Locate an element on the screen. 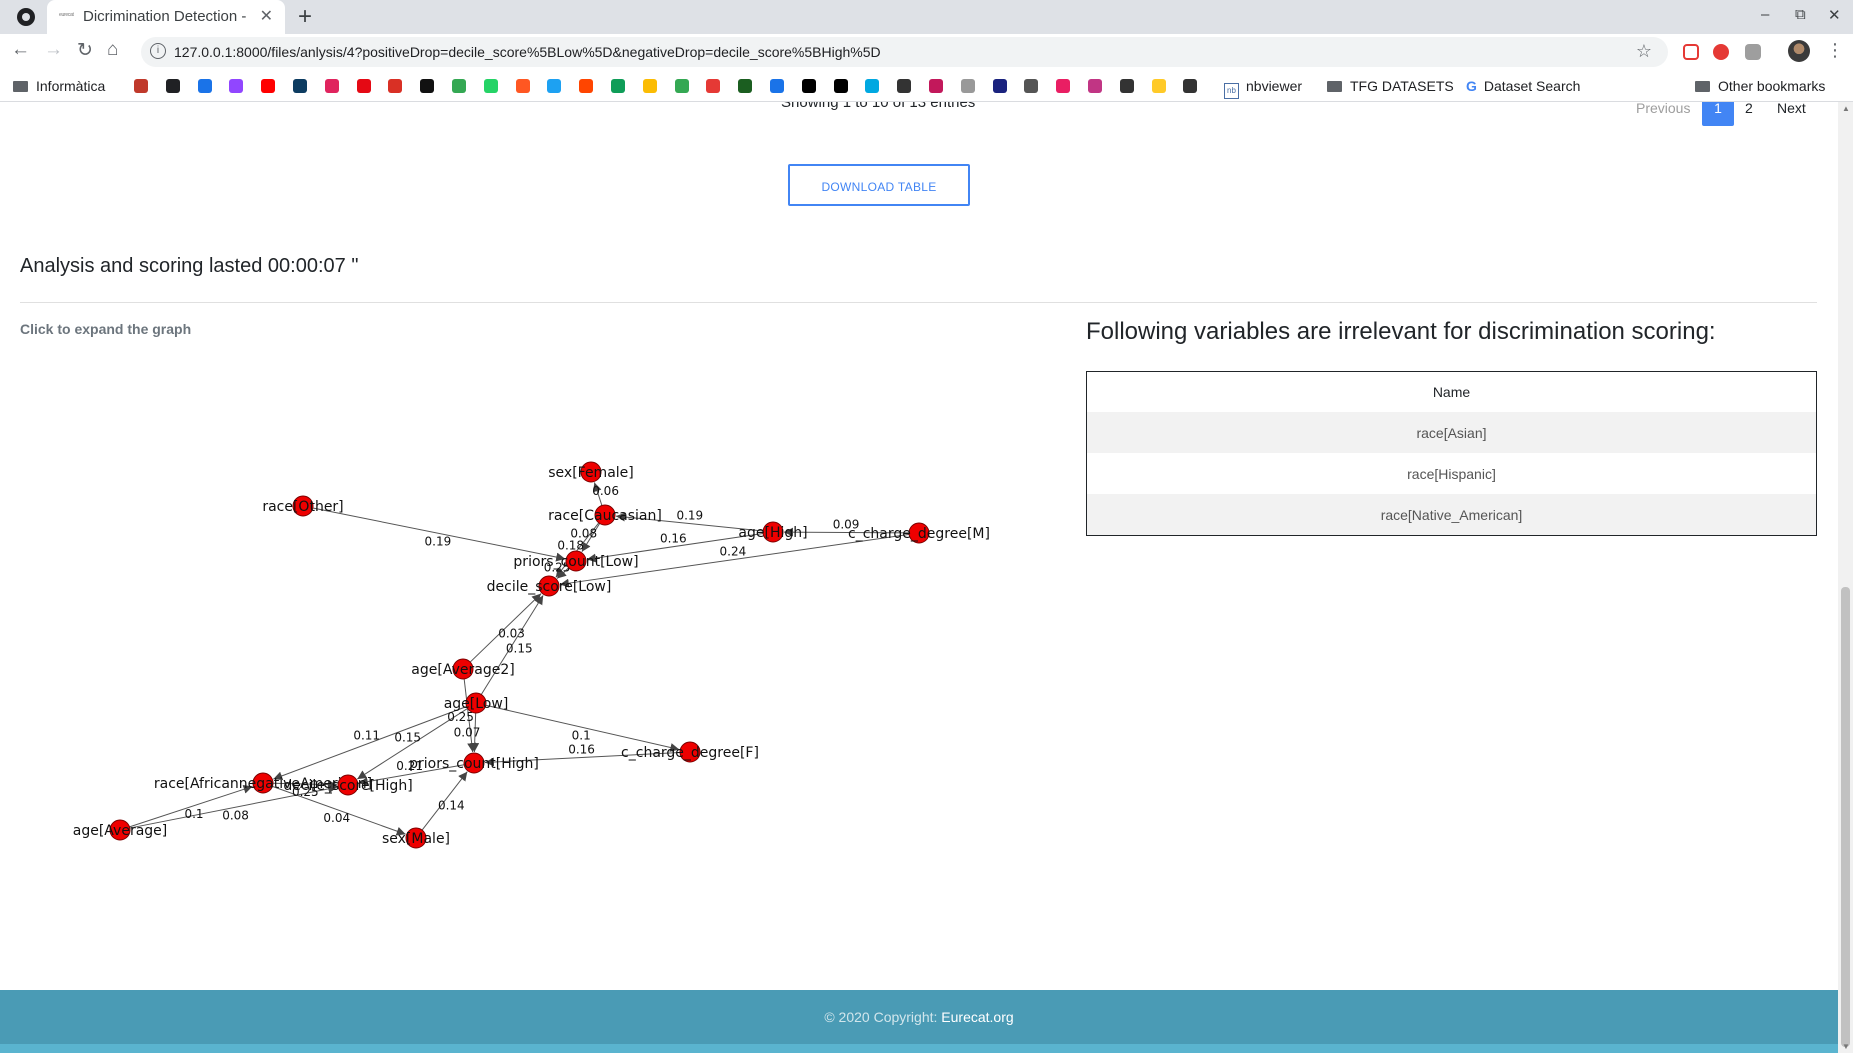  edge-weight-label: 0.16 is located at coordinates (673, 539).